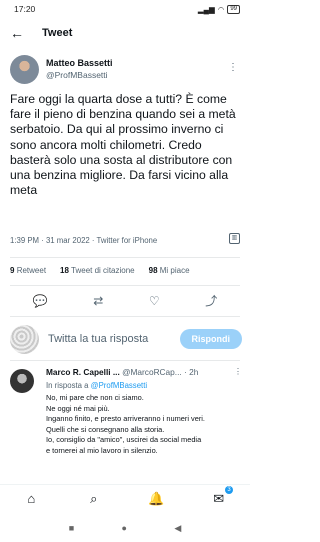  Describe the element at coordinates (177, 528) in the screenshot. I see `back-icon: ◀` at that location.